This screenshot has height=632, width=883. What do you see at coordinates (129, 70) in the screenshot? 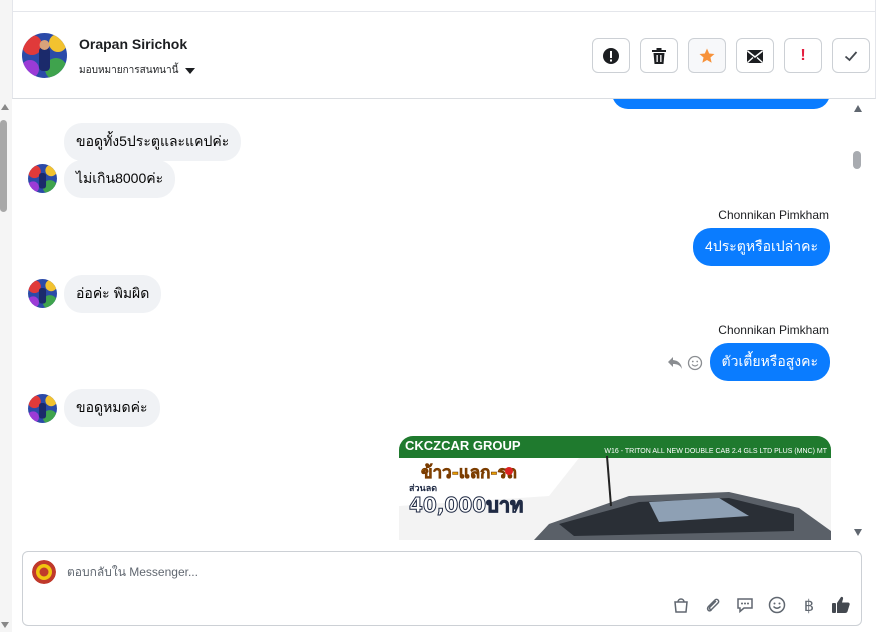
I see `assign-label: มอบหมายการสนทนานี้` at bounding box center [129, 70].